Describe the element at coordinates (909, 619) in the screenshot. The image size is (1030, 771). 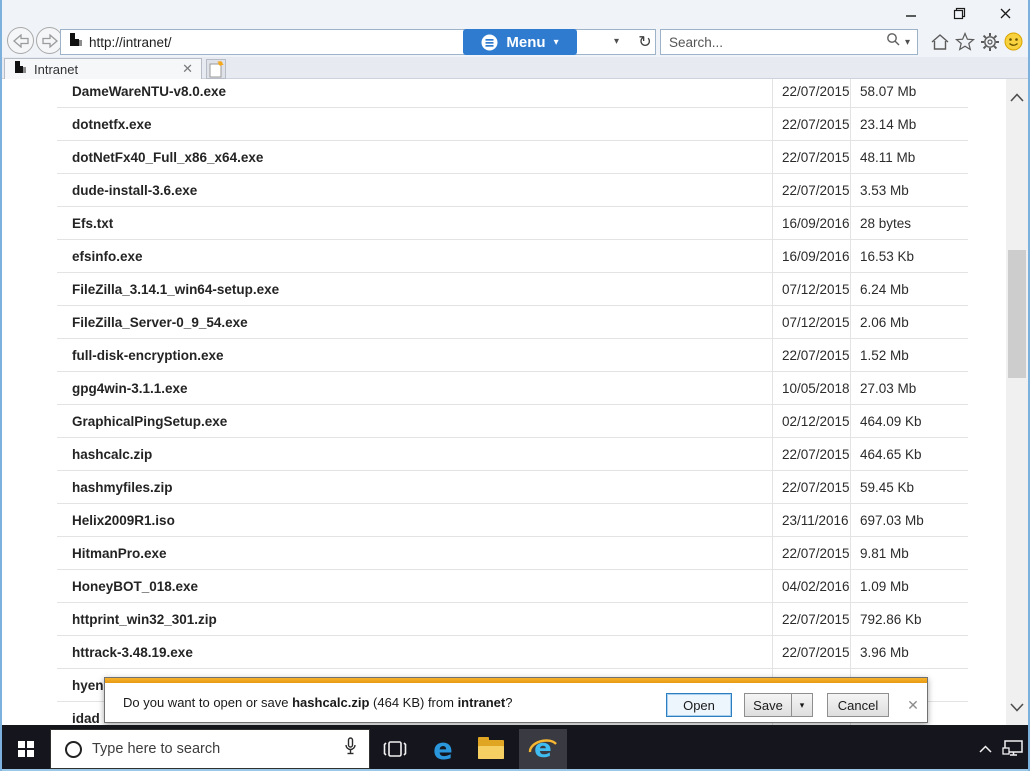
I see `file-size: 792.86 Kb` at that location.